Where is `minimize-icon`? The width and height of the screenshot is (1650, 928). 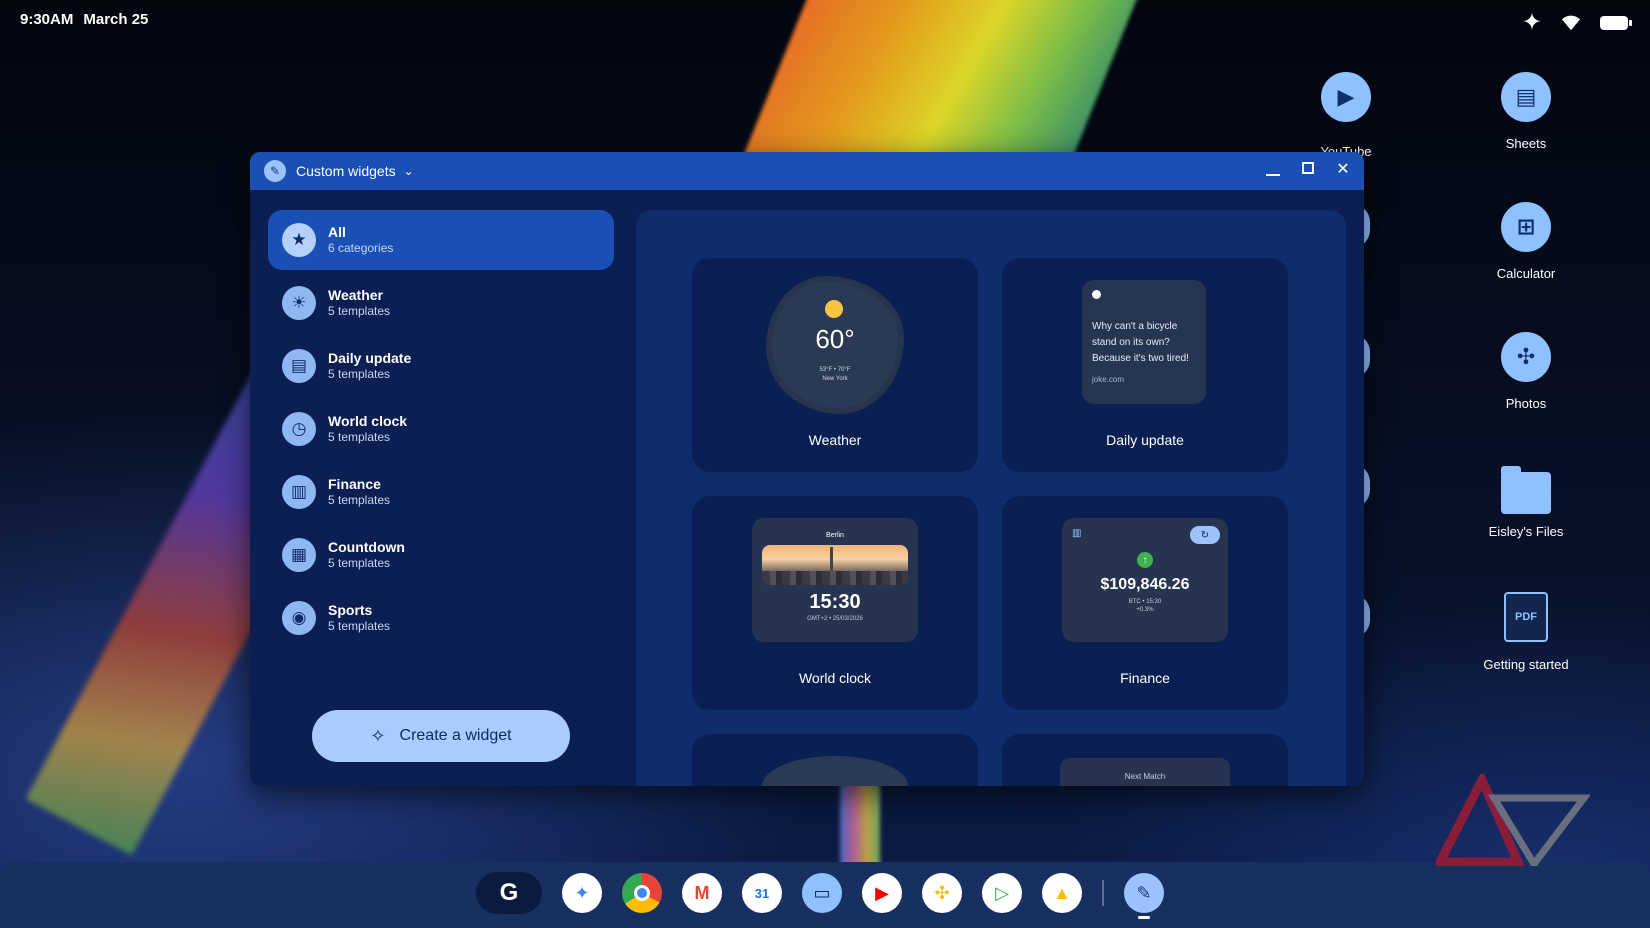
minimize-icon is located at coordinates (1273, 172).